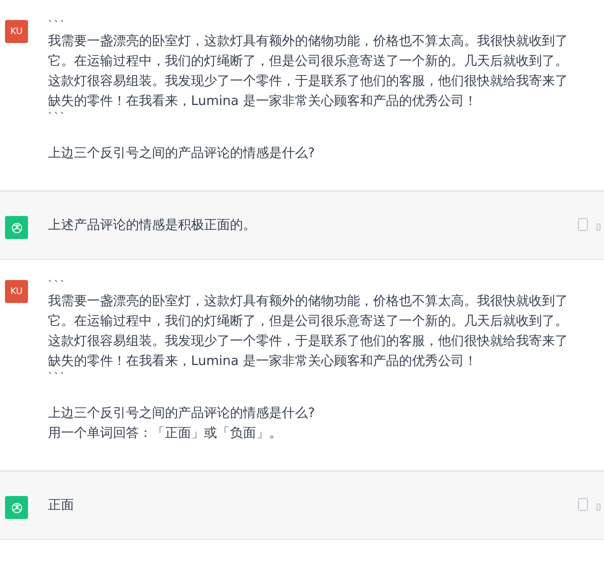  What do you see at coordinates (61, 506) in the screenshot?
I see `message-text: 正面` at bounding box center [61, 506].